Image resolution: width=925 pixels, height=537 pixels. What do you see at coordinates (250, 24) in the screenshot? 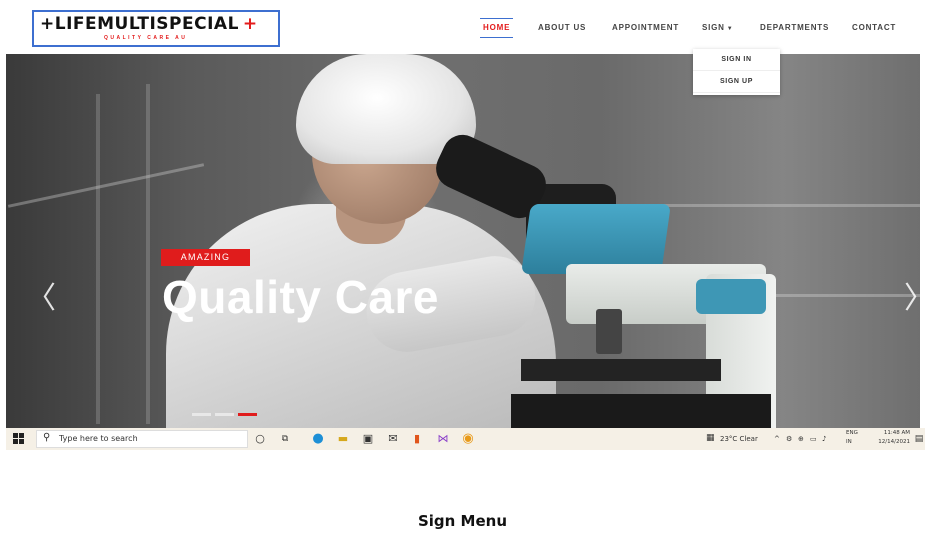
I see `logo-cross-icon: +` at bounding box center [250, 24].